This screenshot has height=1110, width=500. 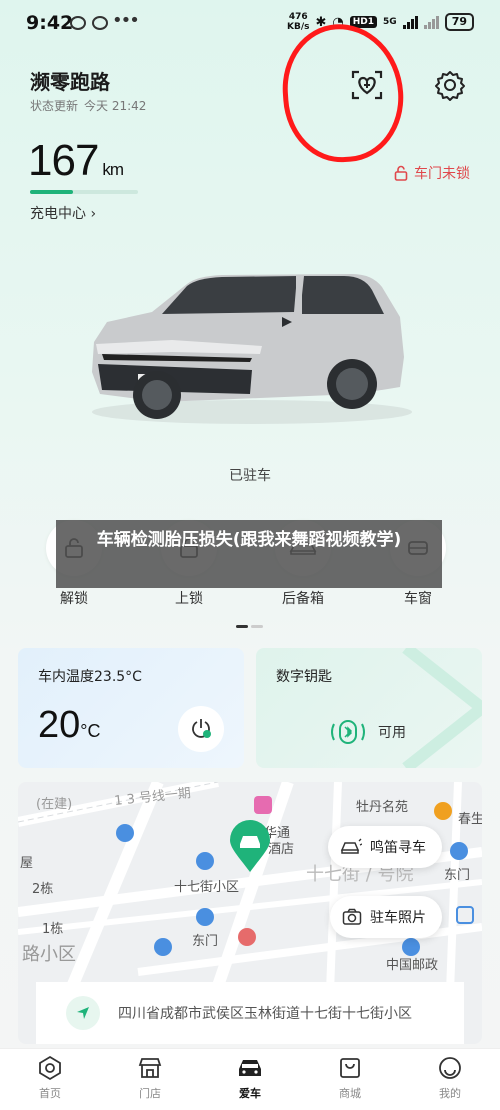 What do you see at coordinates (298, 27) in the screenshot?
I see `net-speed-unit: KB/s` at bounding box center [298, 27].